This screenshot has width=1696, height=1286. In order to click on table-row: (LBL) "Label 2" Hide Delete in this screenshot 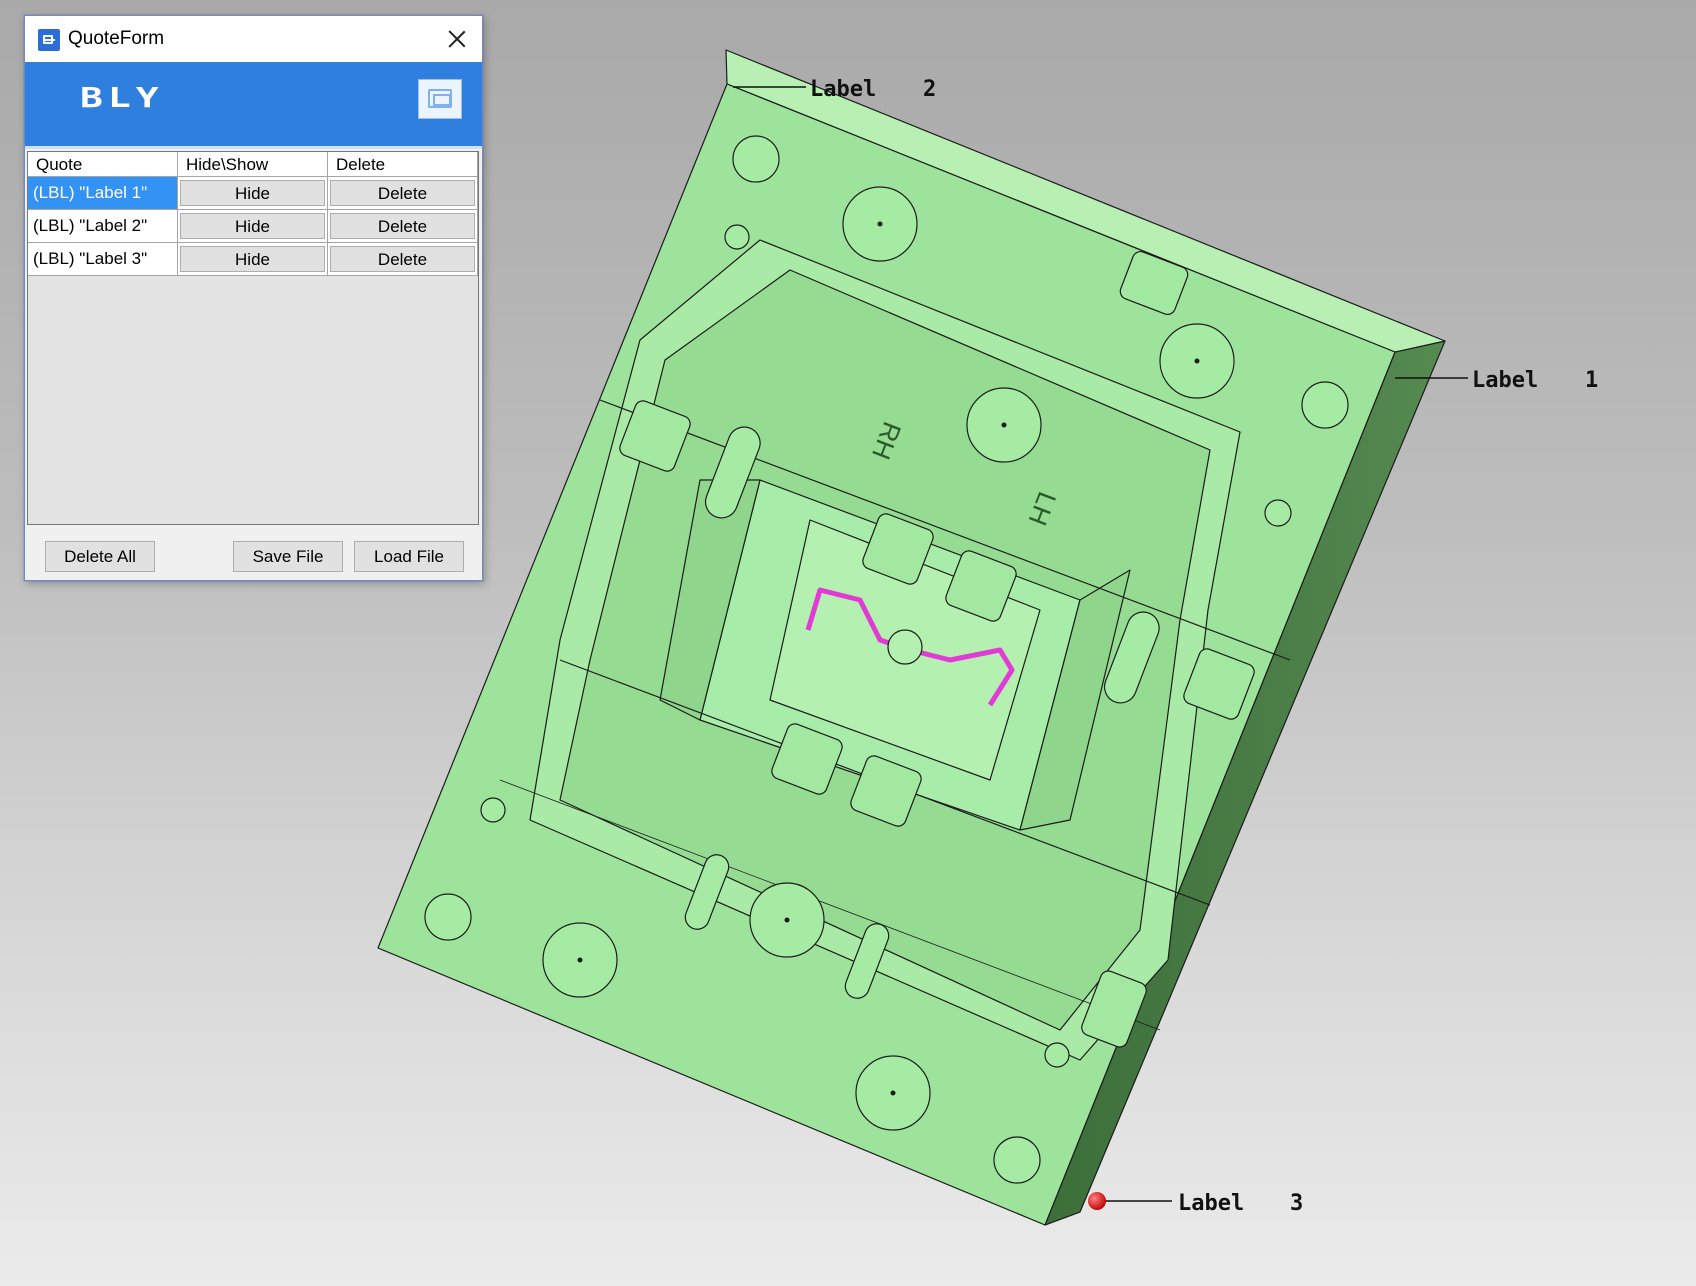, I will do `click(253, 226)`.